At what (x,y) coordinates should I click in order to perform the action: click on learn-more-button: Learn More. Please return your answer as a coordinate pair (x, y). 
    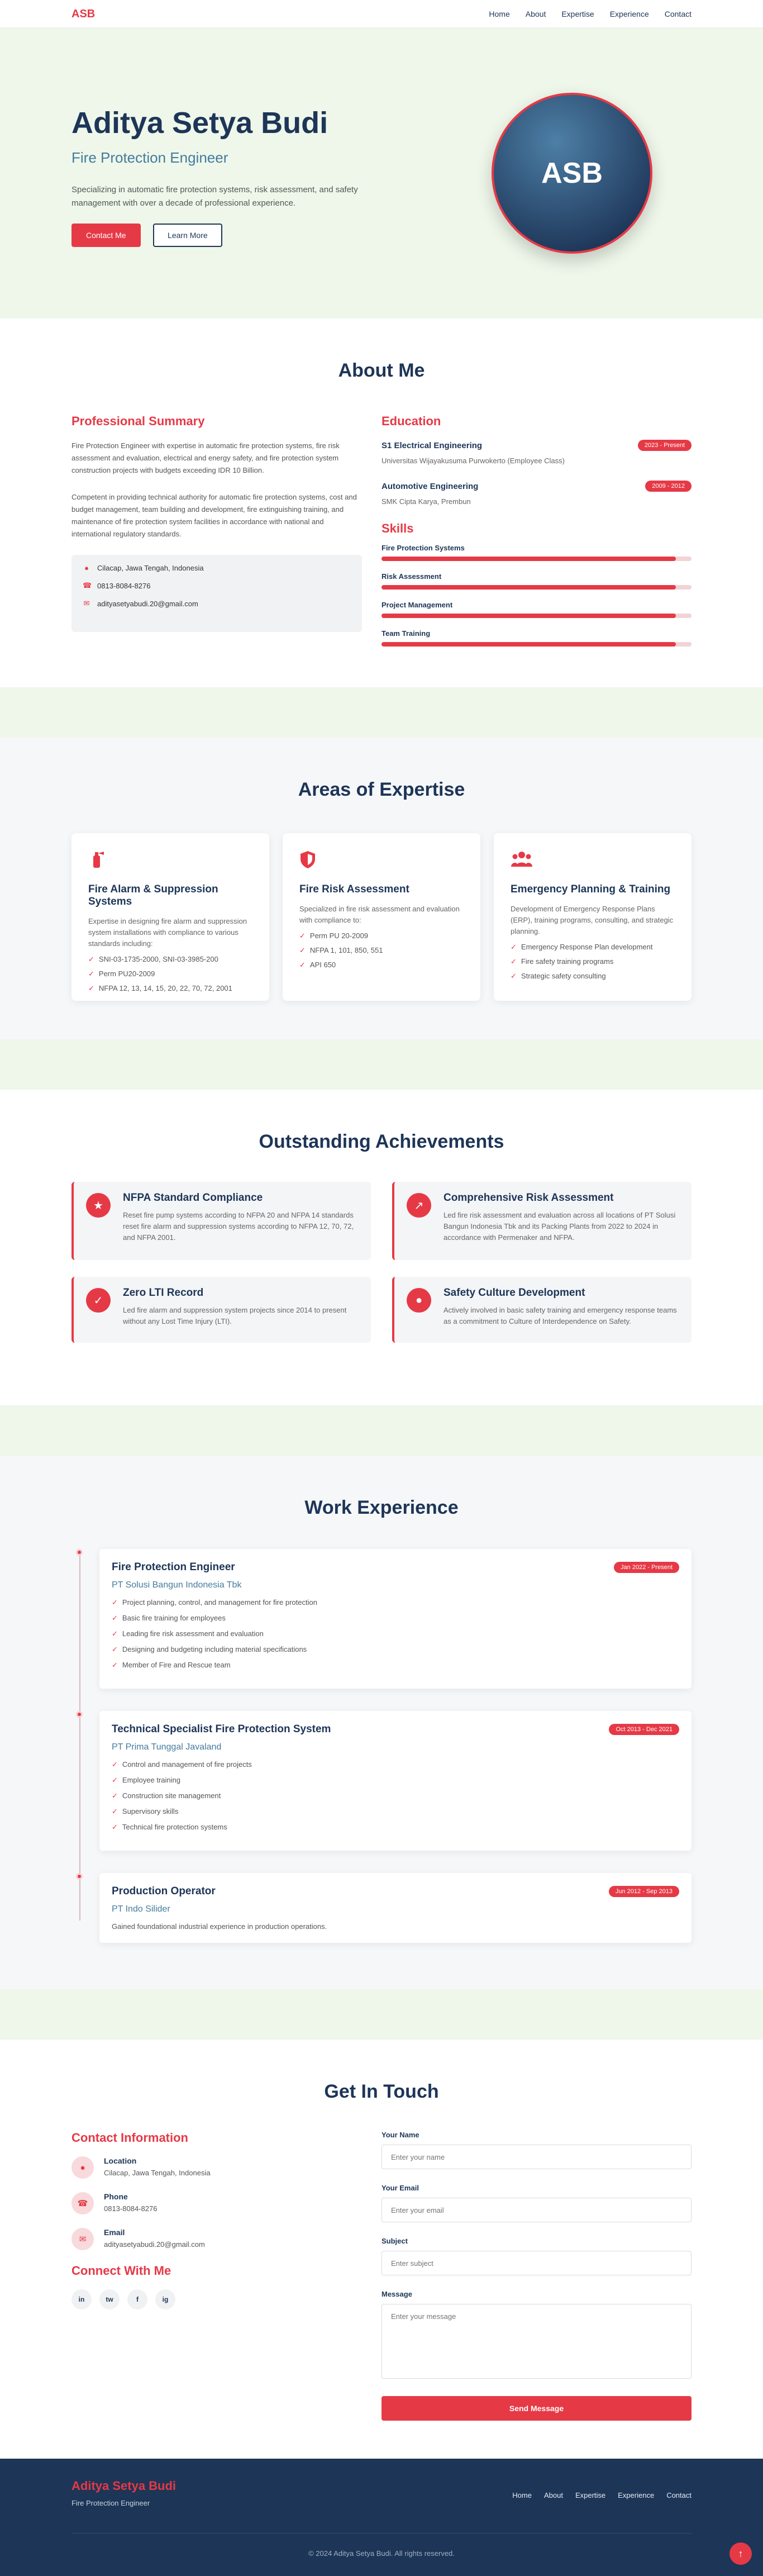
    Looking at the image, I should click on (187, 235).